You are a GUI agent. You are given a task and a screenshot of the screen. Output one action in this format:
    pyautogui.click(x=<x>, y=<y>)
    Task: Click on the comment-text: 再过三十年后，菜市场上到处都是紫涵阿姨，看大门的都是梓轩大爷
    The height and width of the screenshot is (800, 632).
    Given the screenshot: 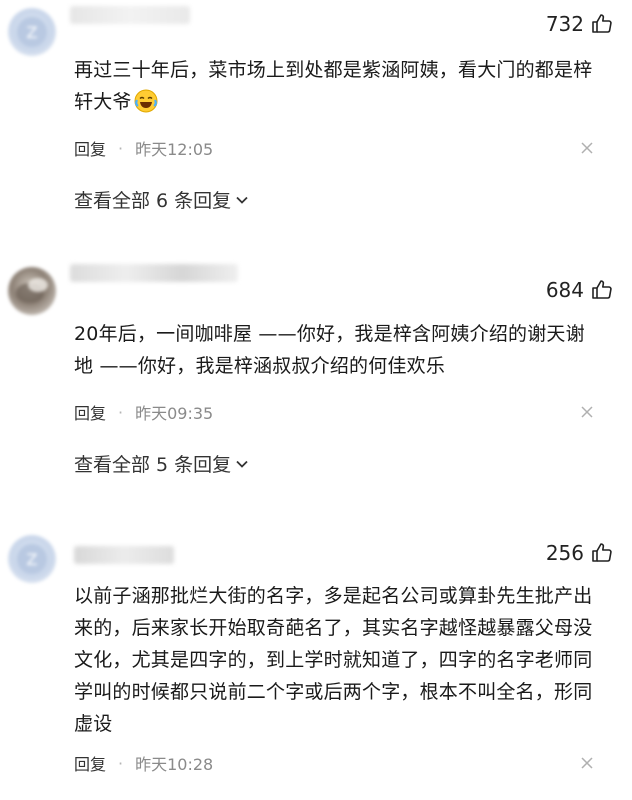 What is the action you would take?
    pyautogui.click(x=338, y=86)
    